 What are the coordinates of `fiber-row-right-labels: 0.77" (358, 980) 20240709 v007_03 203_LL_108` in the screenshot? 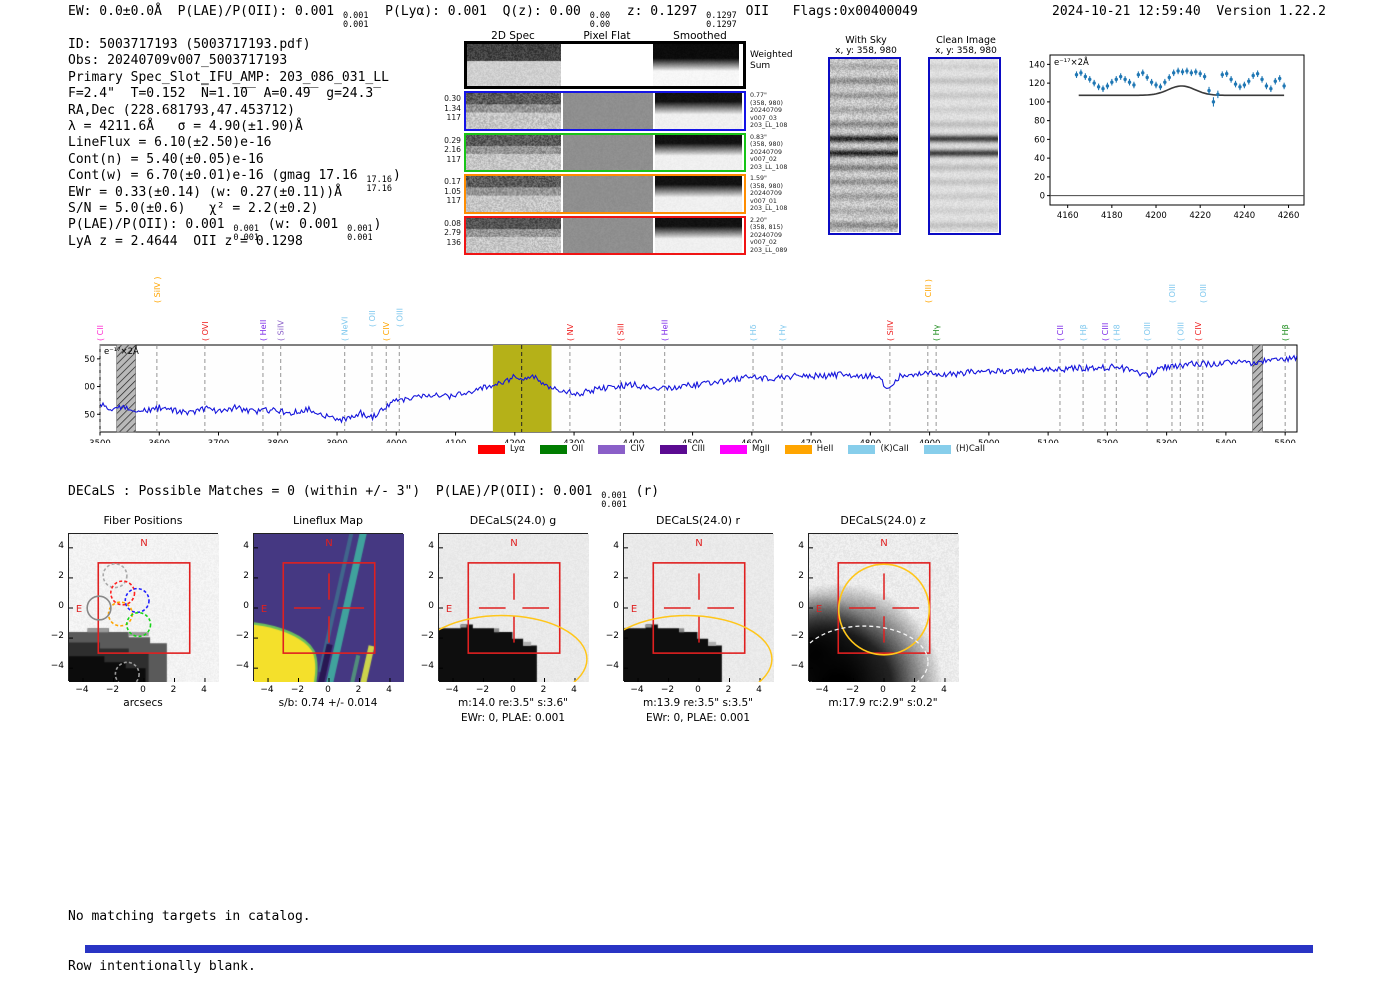 It's located at (769, 111).